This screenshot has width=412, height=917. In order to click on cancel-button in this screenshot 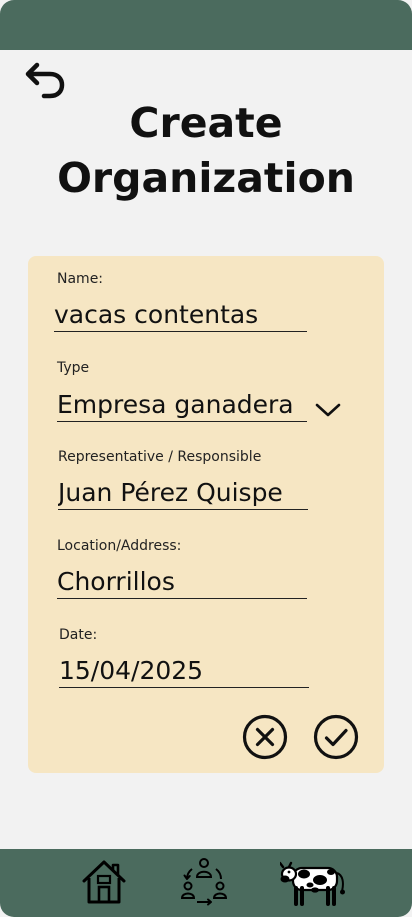, I will do `click(265, 737)`.